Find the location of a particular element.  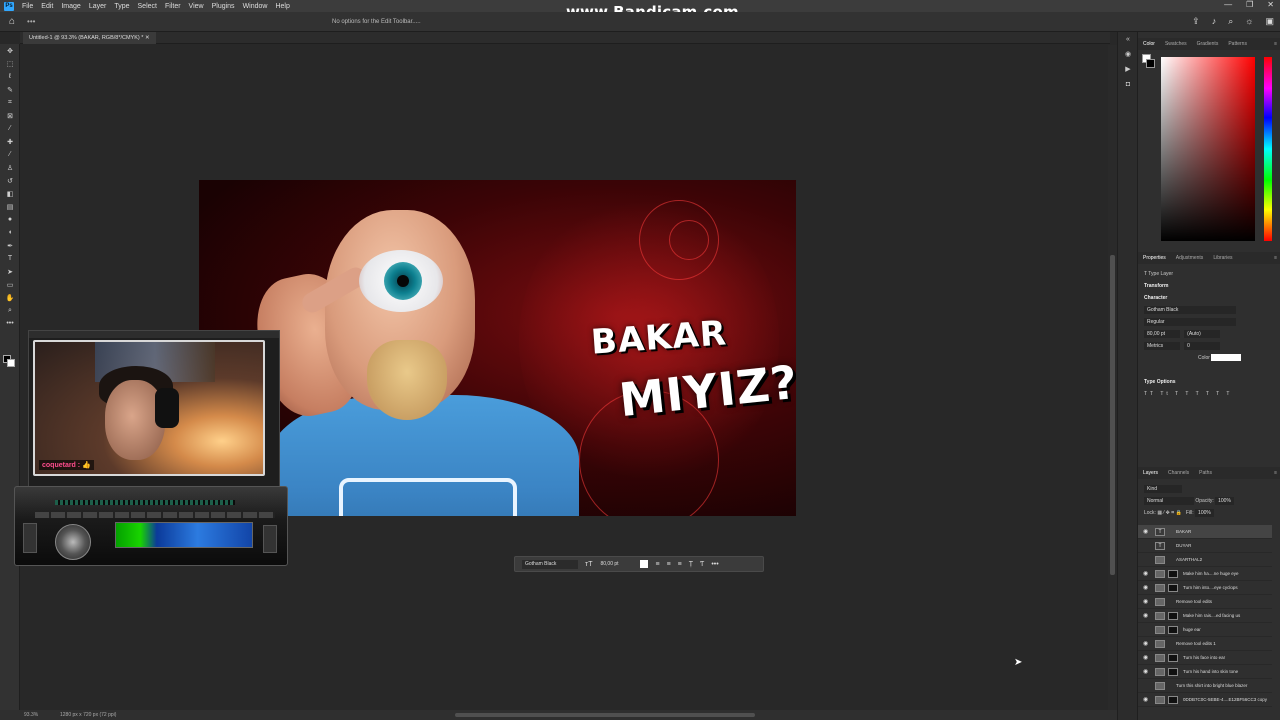

zoom-level: 93.3% is located at coordinates (31, 715).